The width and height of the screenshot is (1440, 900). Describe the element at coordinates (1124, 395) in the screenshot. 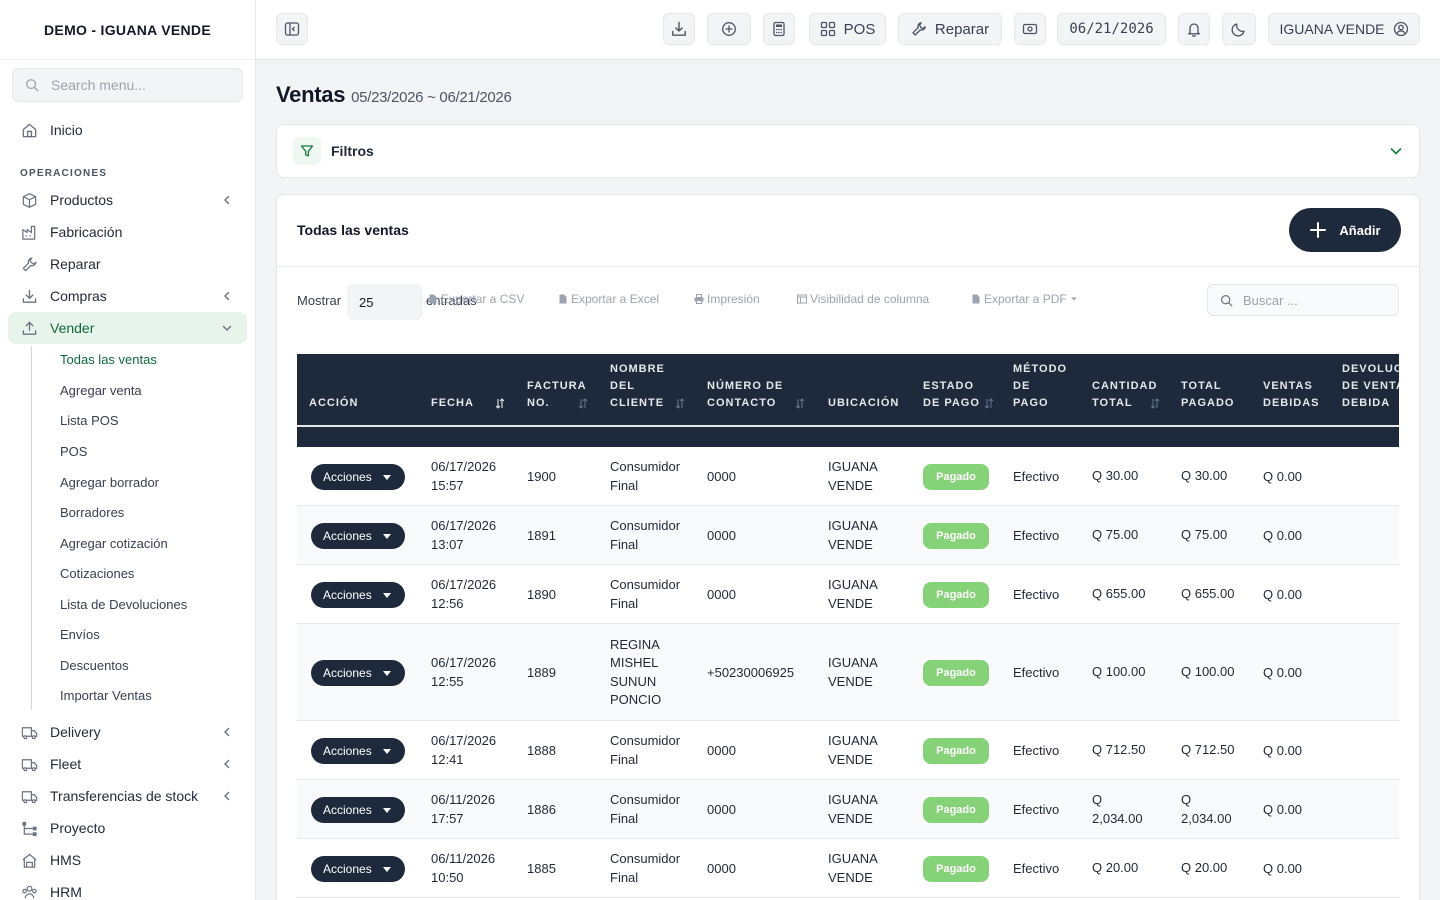

I see `header-total: CANTIDAD TOTAL` at that location.